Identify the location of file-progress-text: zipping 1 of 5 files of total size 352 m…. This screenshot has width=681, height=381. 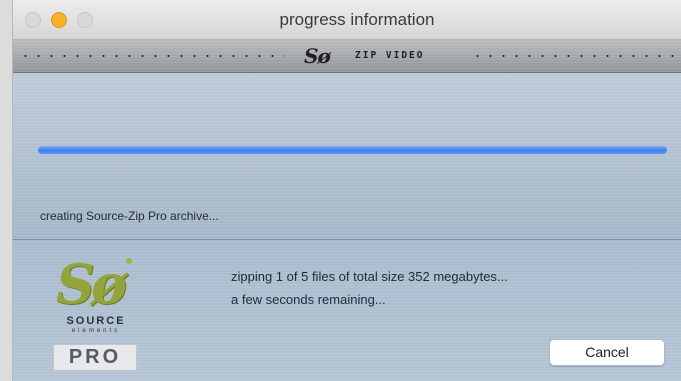
(369, 276).